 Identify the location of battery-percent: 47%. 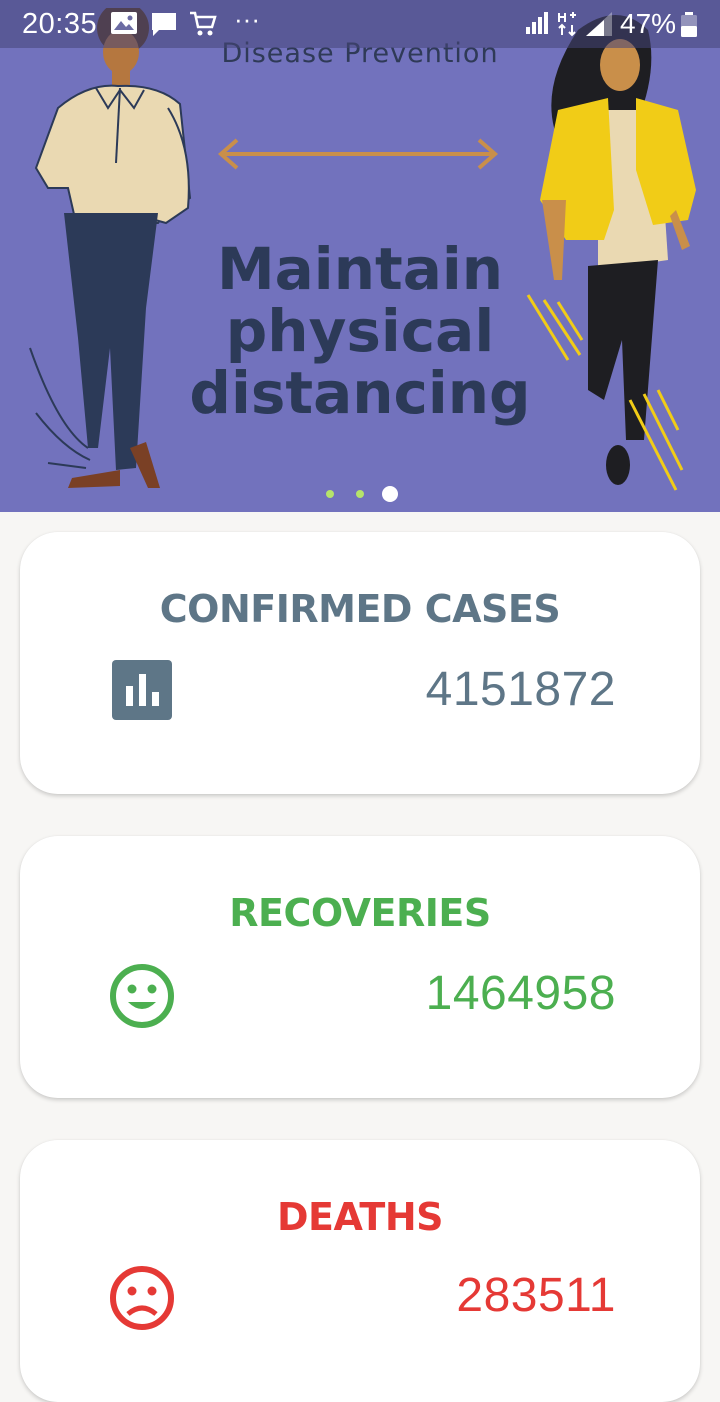
(648, 23).